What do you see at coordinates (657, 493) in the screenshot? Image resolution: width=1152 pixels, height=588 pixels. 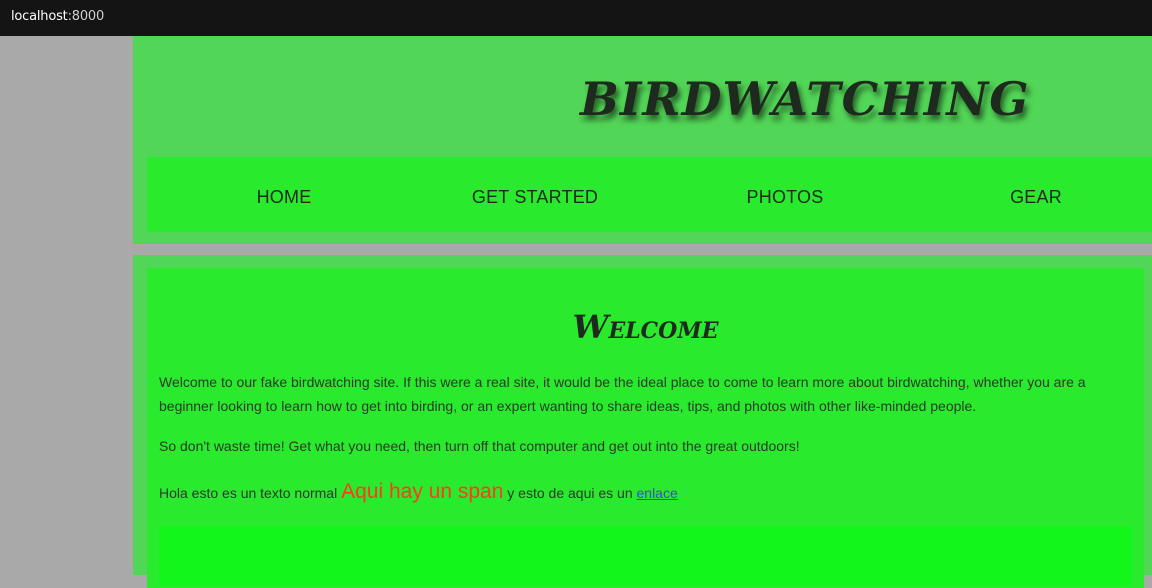 I see `demo-link: enlace` at bounding box center [657, 493].